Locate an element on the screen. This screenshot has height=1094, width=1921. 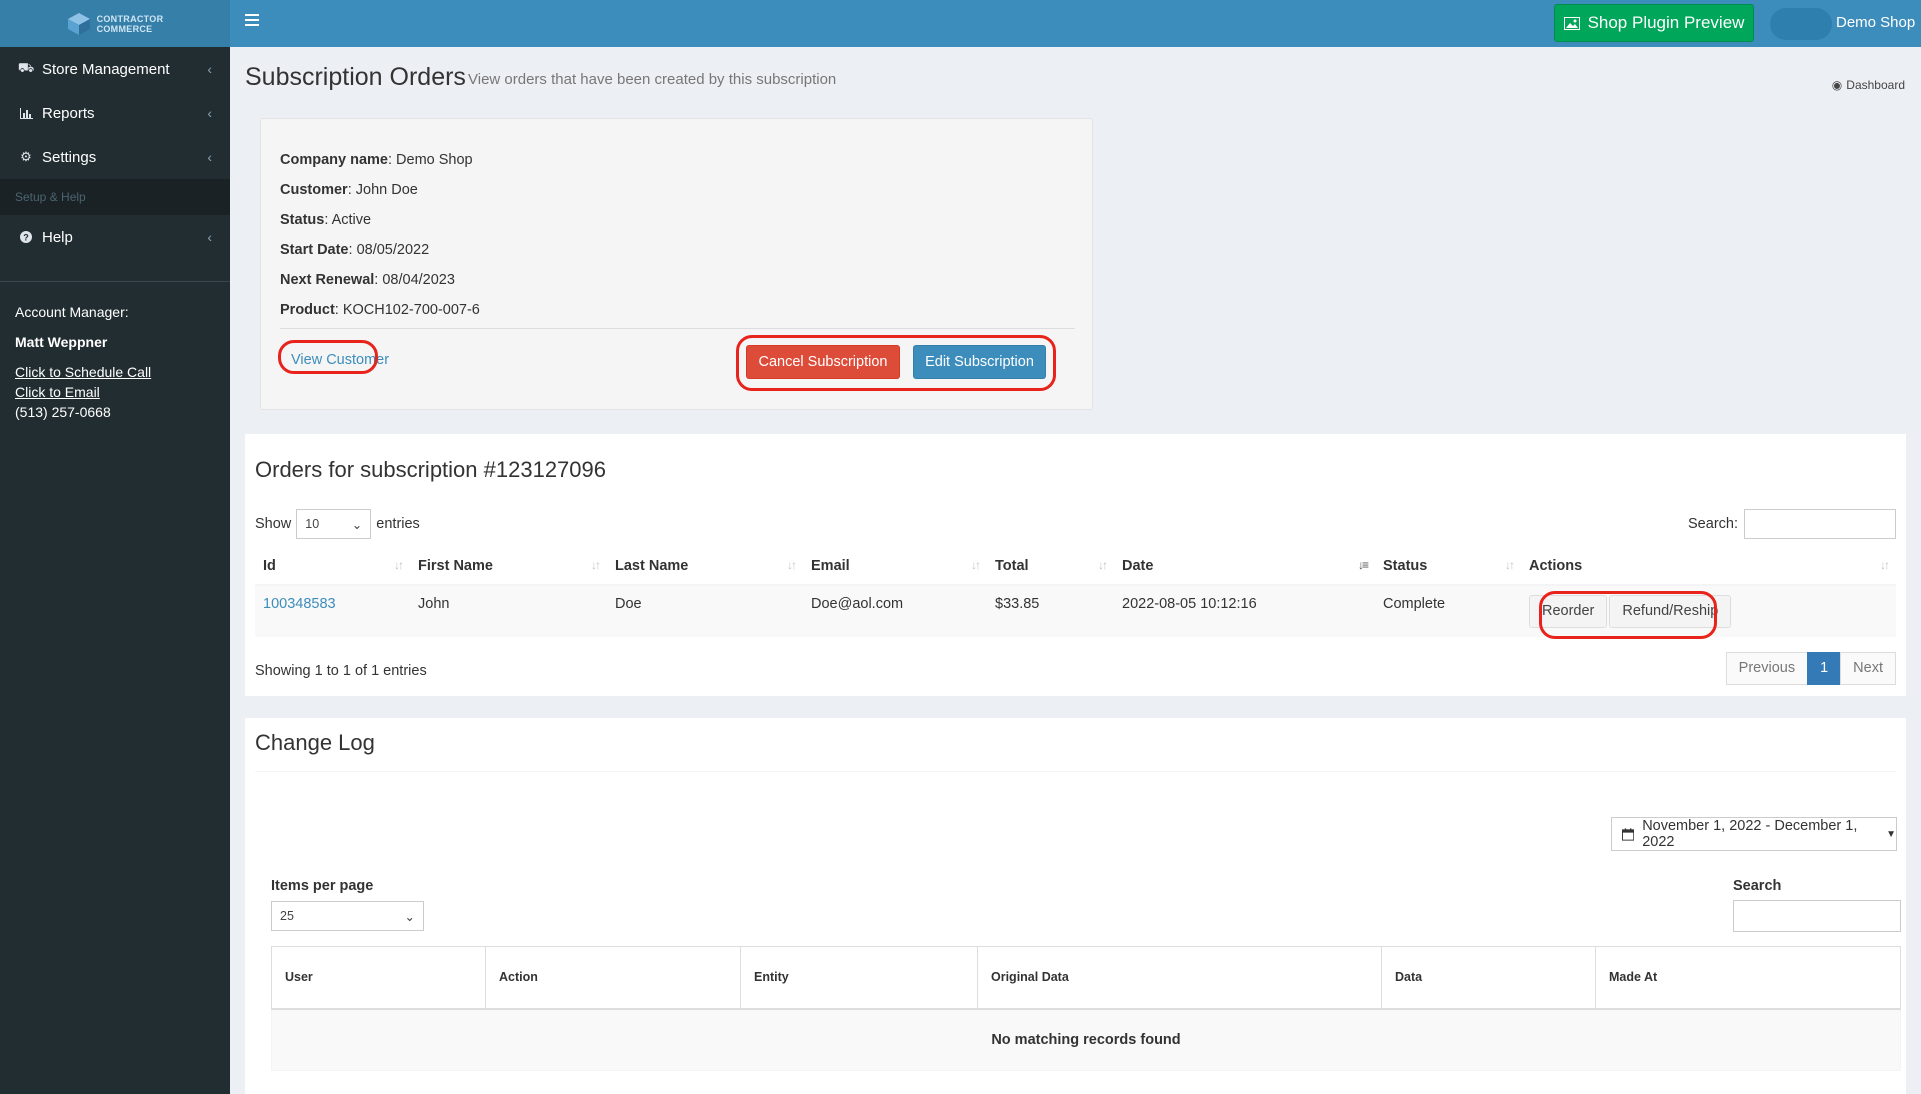
pagination: Previous 1 Next is located at coordinates (1810, 668).